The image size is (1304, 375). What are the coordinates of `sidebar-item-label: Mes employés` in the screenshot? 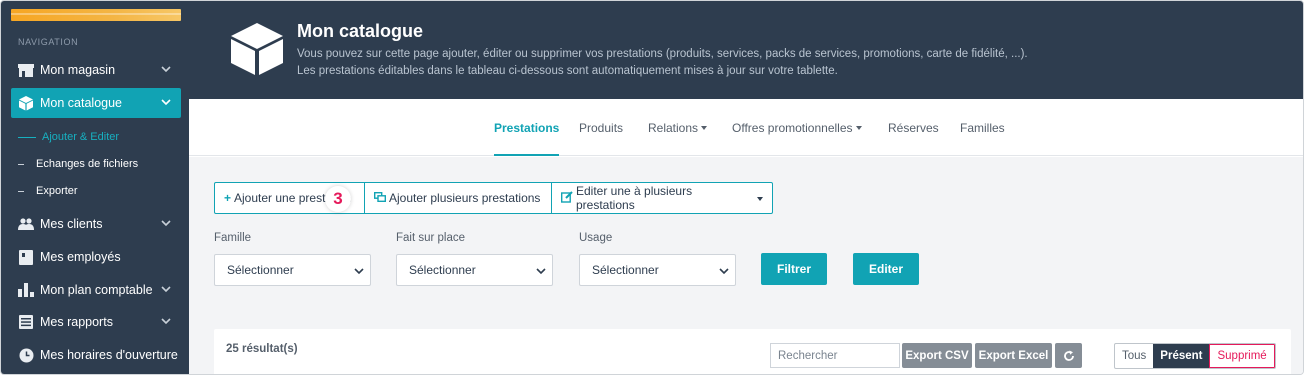 It's located at (80, 257).